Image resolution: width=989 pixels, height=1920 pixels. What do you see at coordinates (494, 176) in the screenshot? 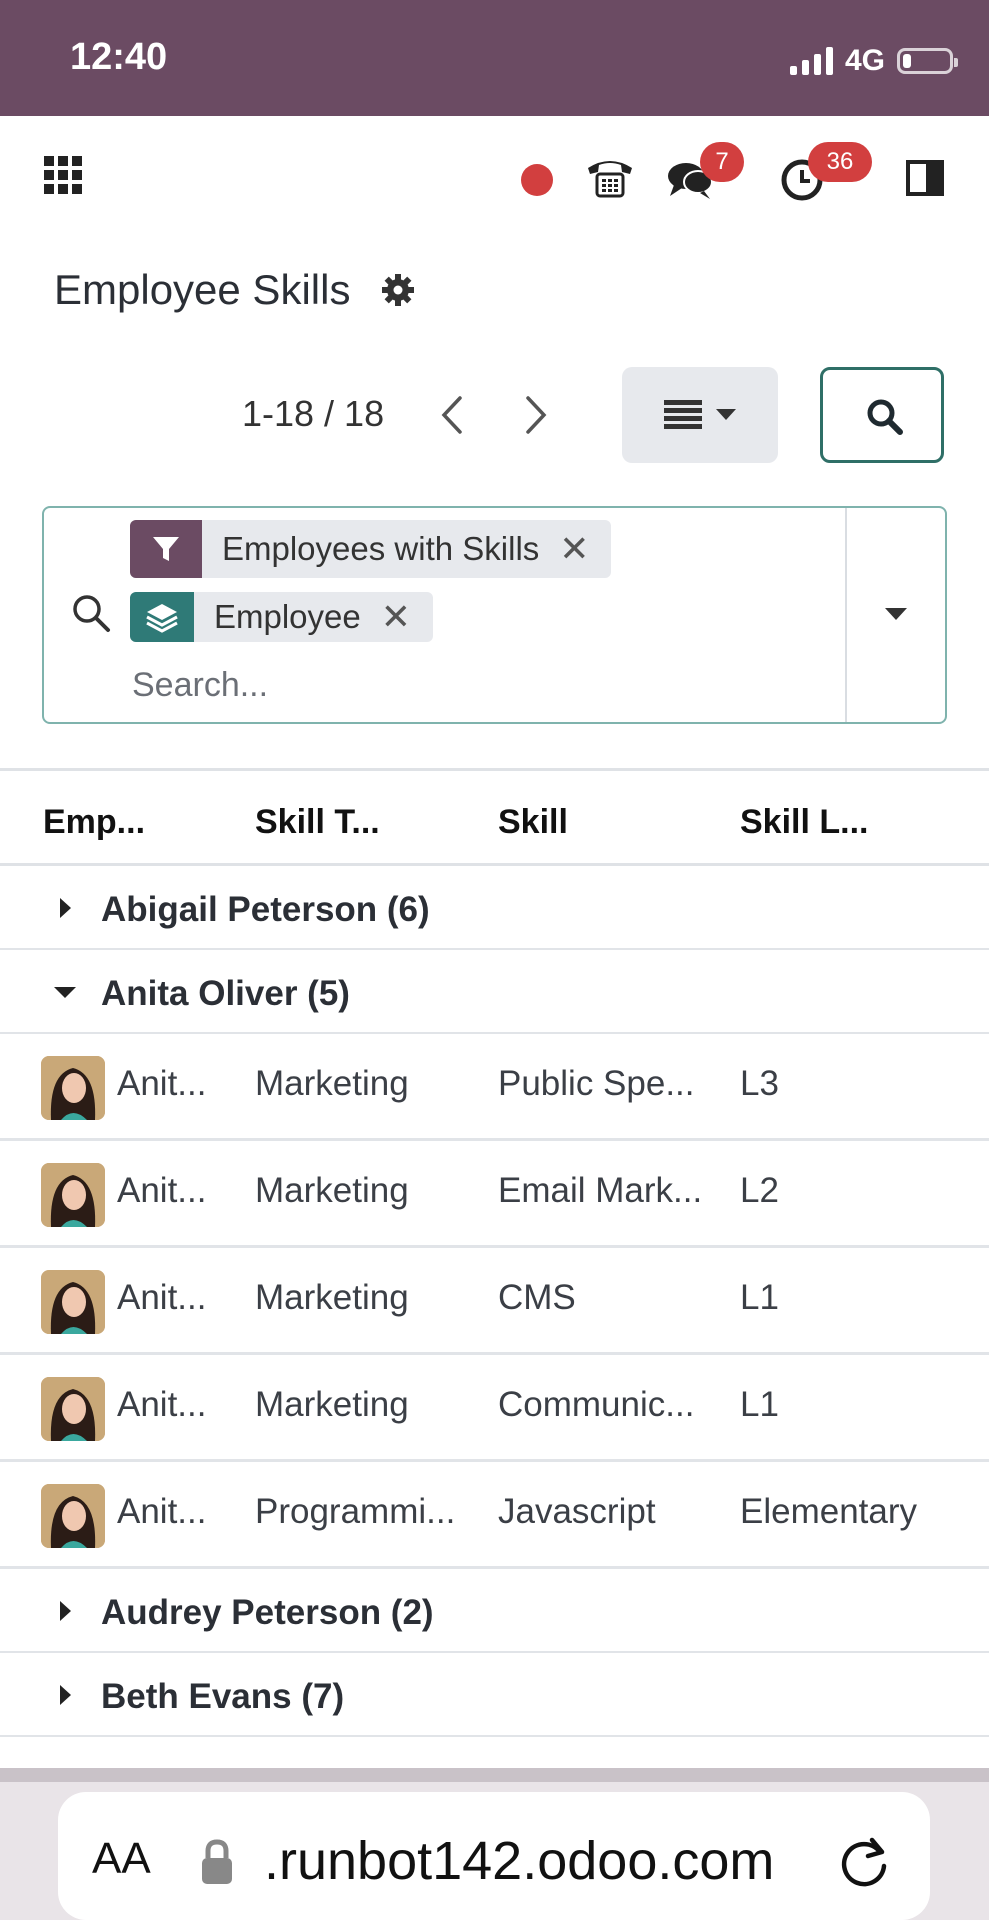
I see `top-navbar: 7 36` at bounding box center [494, 176].